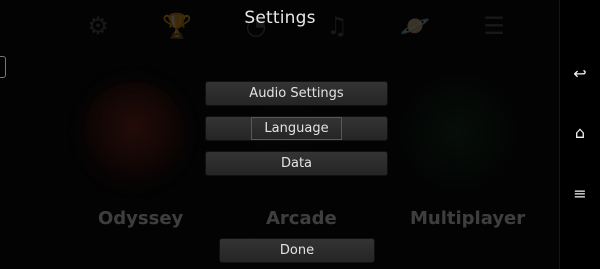 This screenshot has width=600, height=269. Describe the element at coordinates (280, 18) in the screenshot. I see `settings-title: Settings` at that location.